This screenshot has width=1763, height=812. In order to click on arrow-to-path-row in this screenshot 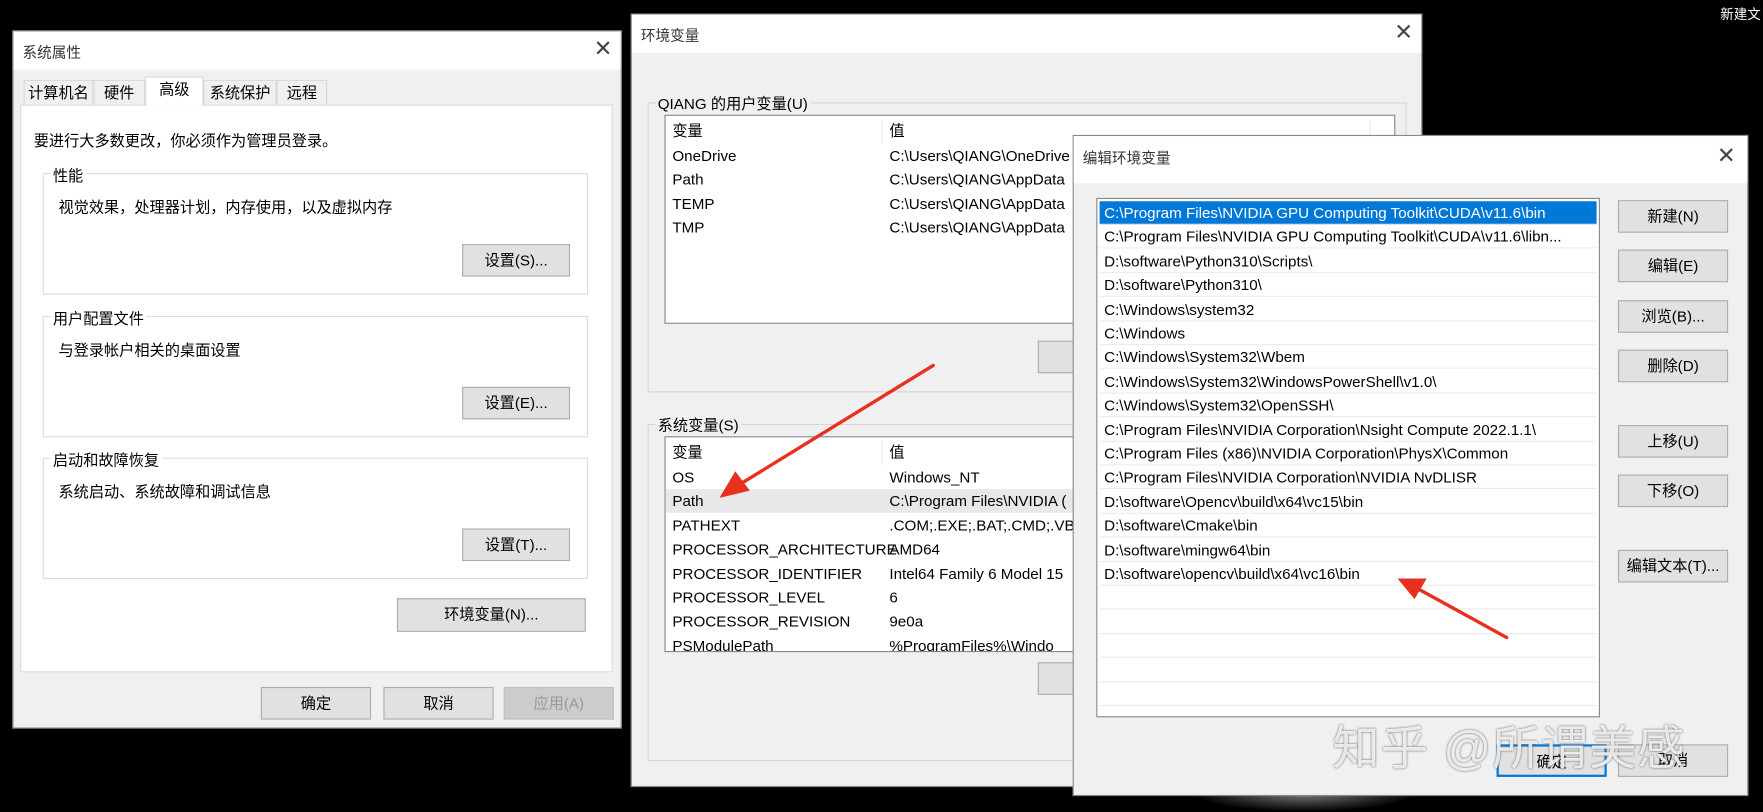, I will do `click(827, 430)`.